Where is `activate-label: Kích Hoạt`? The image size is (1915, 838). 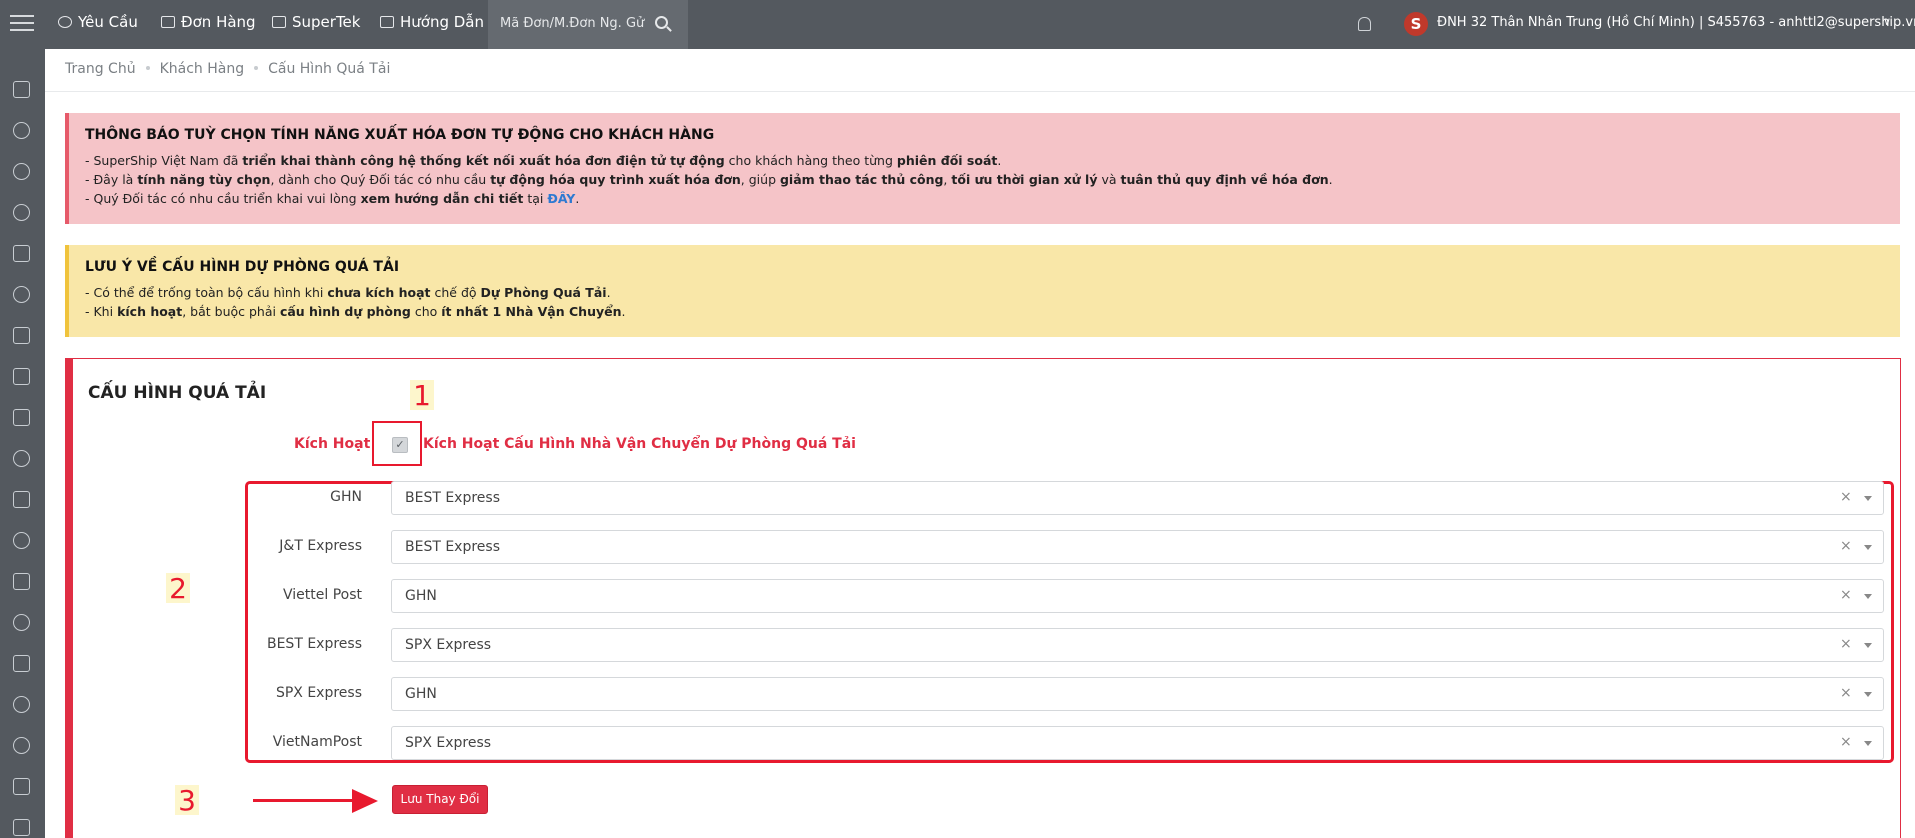 activate-label: Kích Hoạt is located at coordinates (332, 444).